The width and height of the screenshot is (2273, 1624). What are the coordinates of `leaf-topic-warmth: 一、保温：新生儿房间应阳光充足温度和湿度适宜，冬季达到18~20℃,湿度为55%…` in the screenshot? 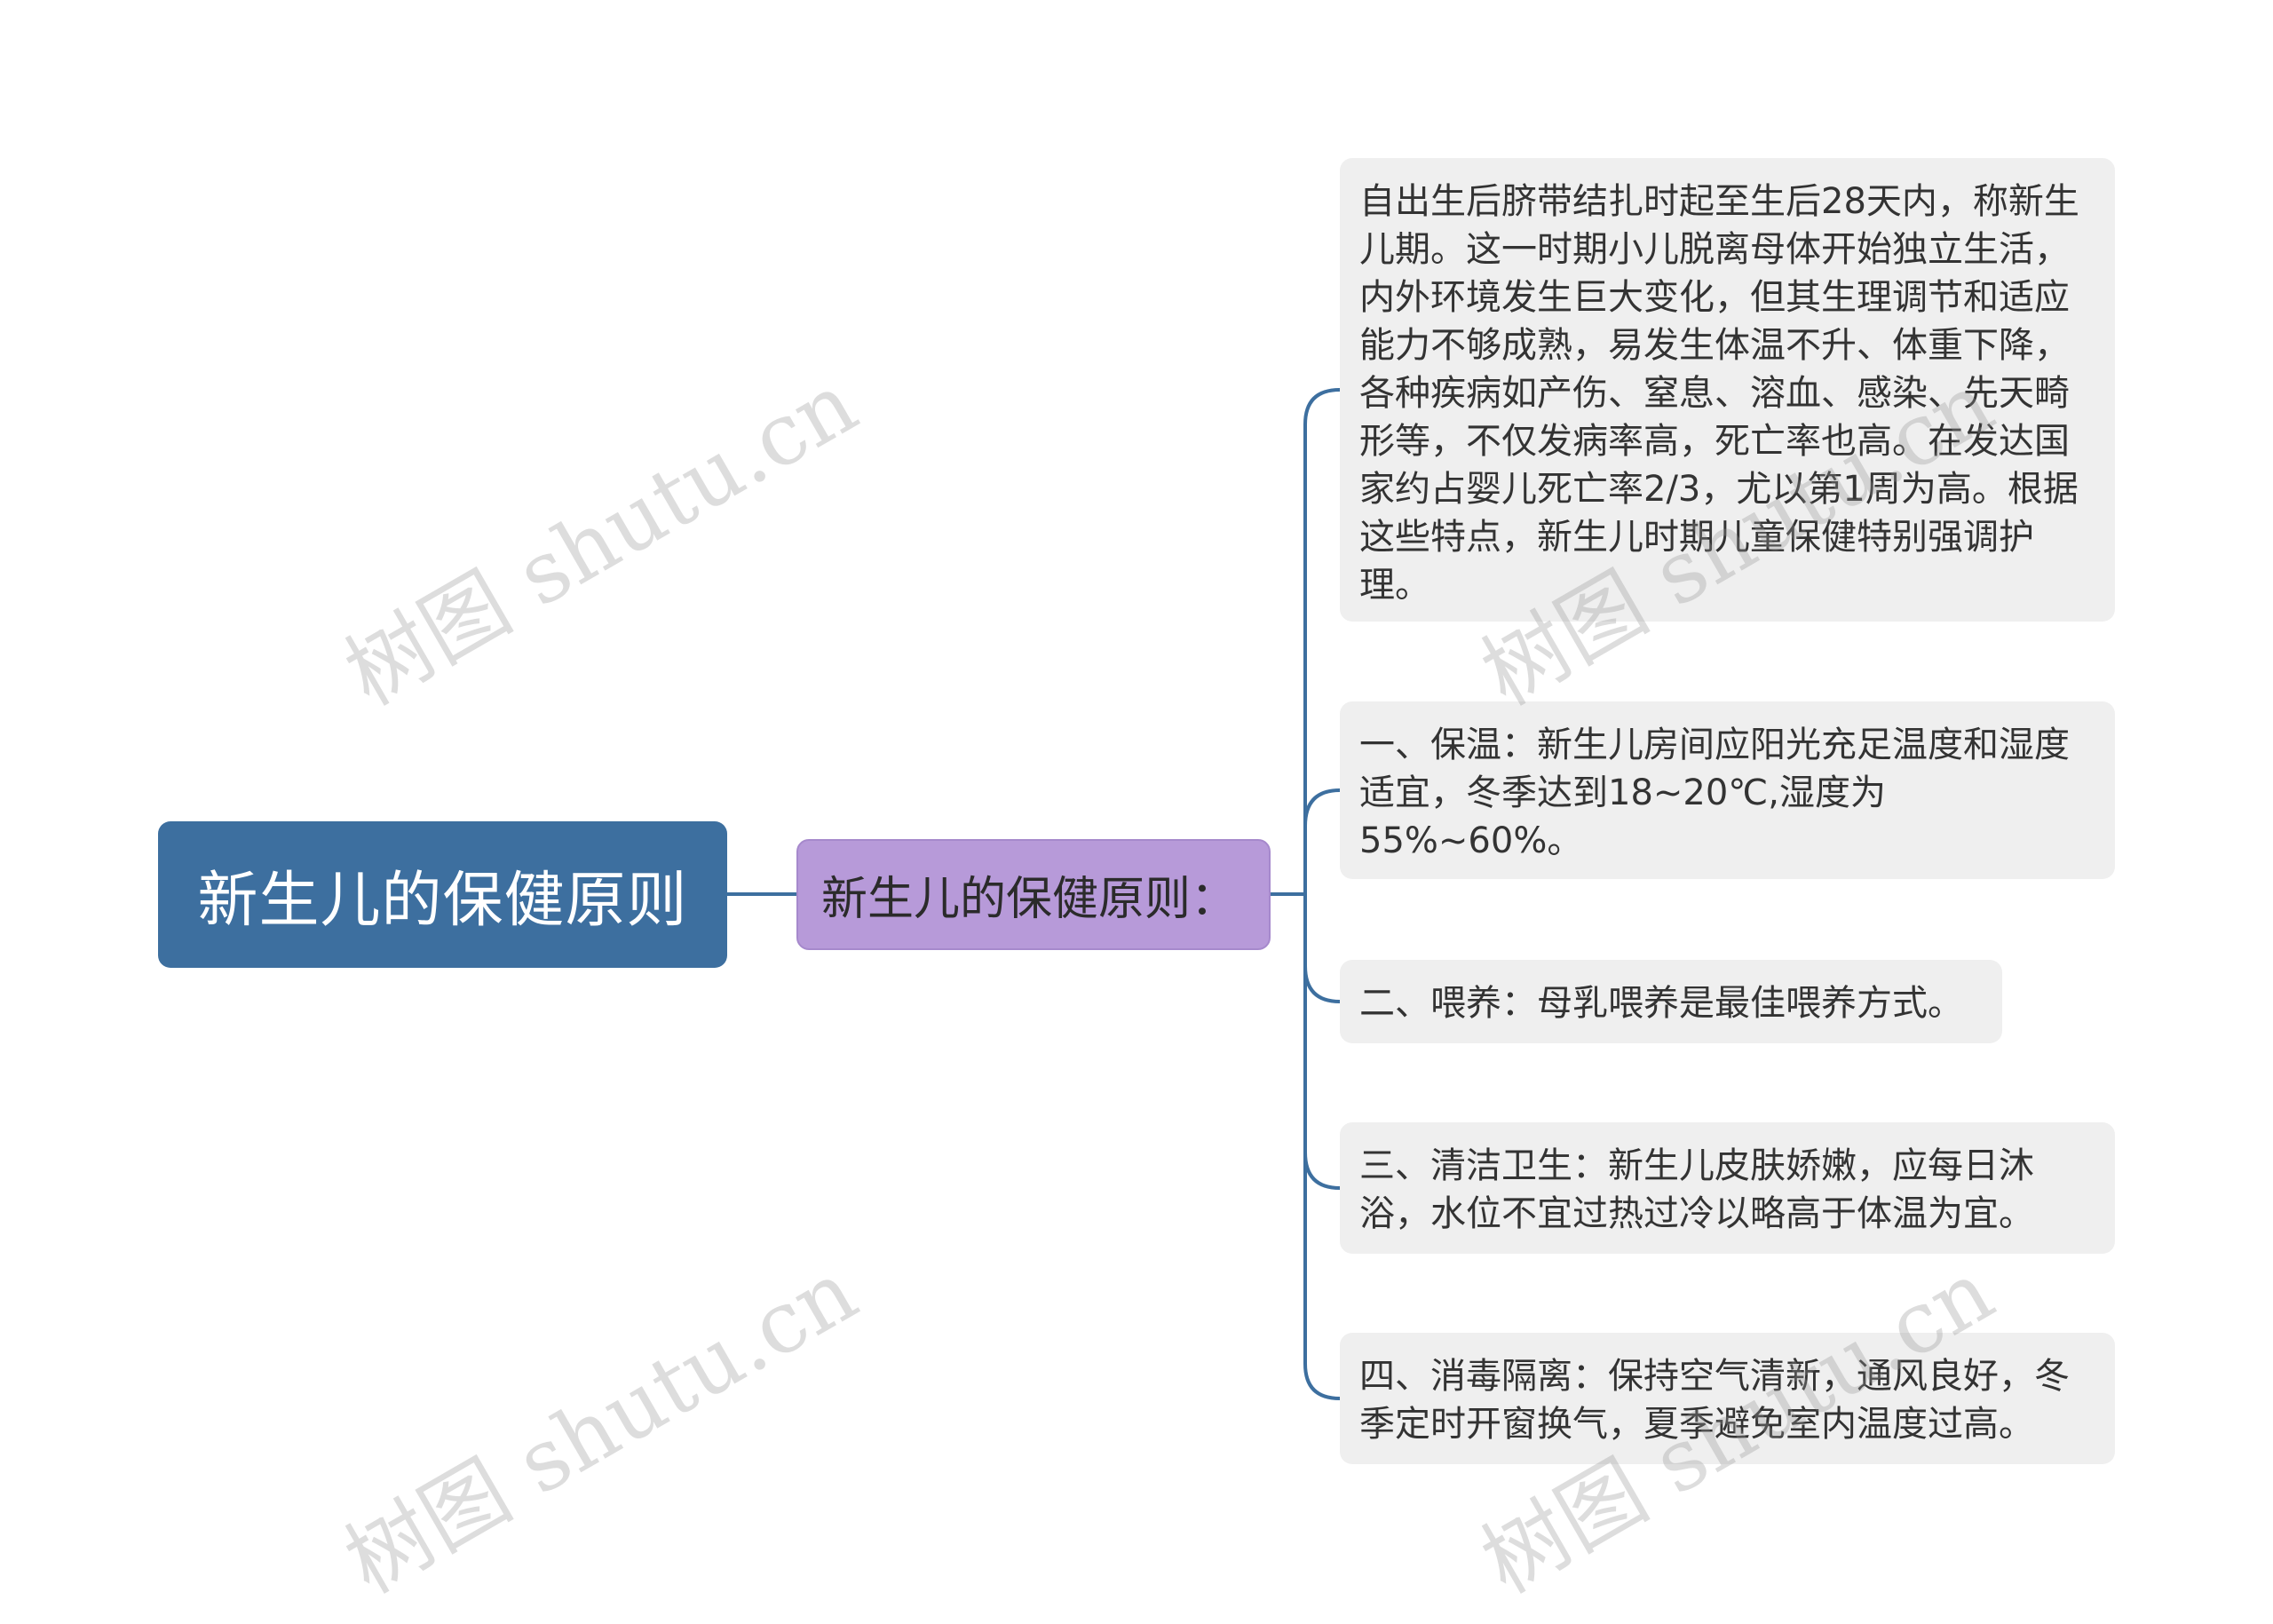 It's located at (1727, 790).